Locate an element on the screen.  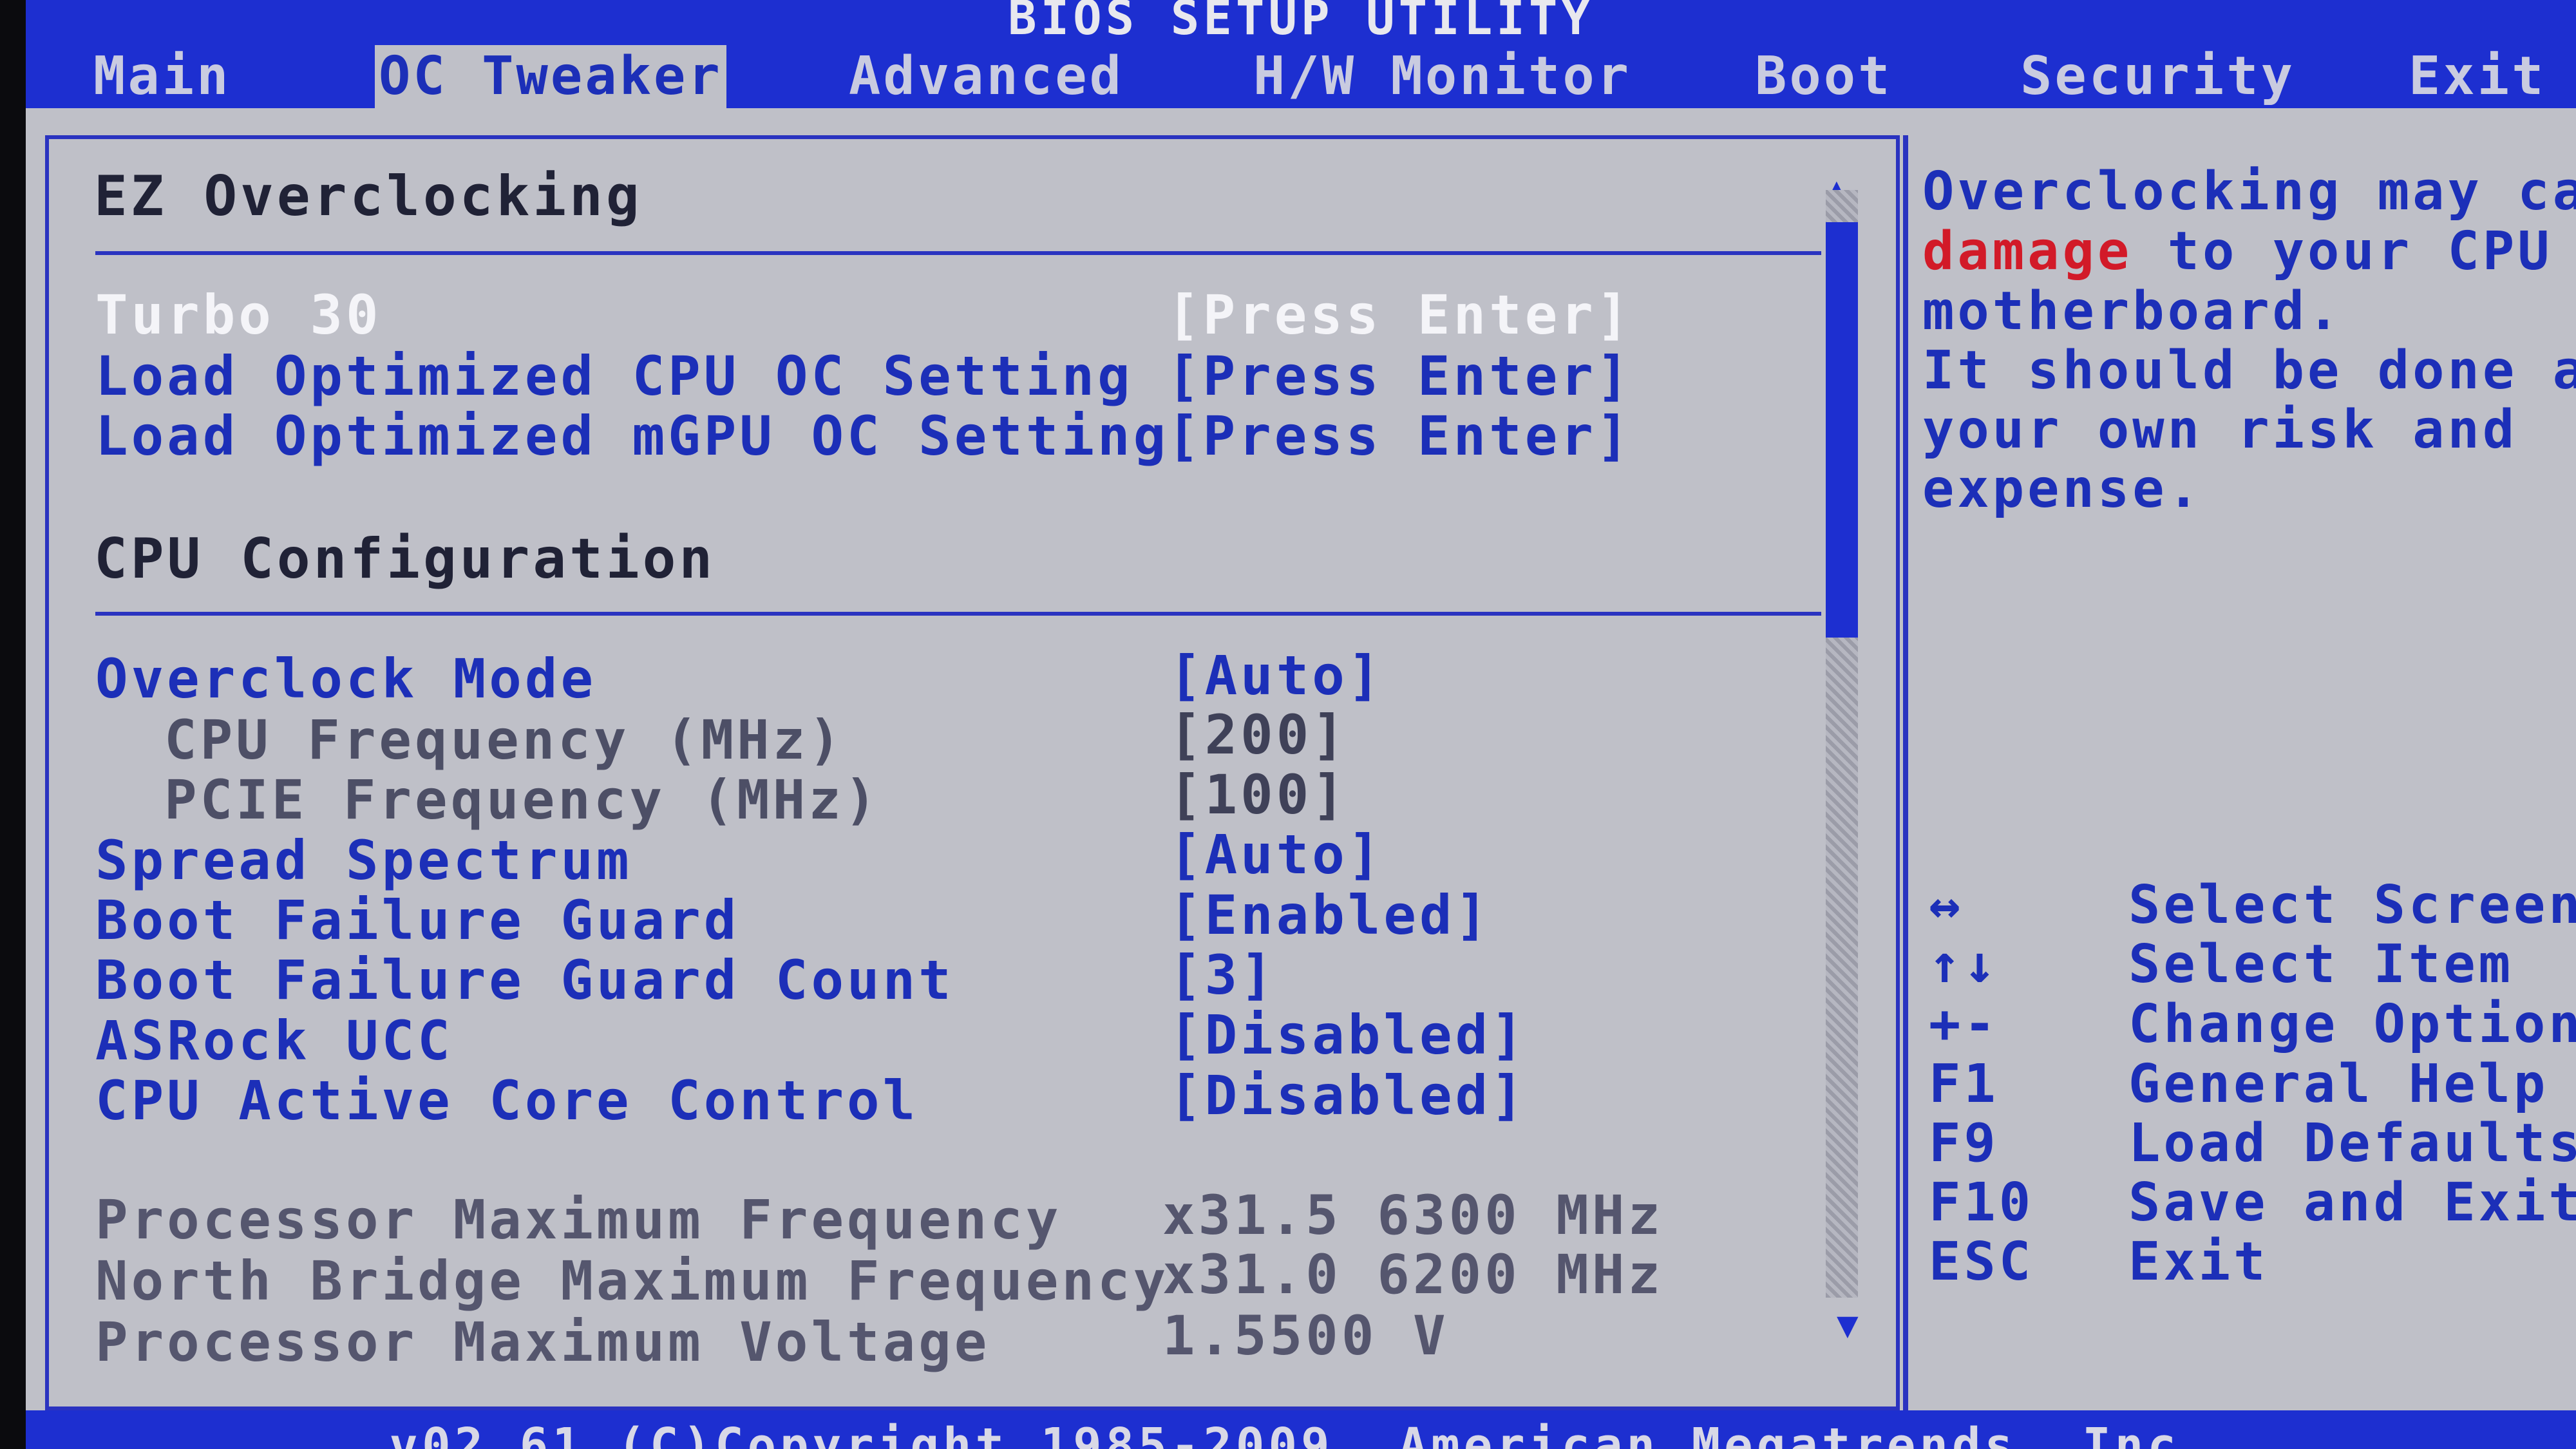
key-action-select-screen: Select Screen is located at coordinates (2352, 906).